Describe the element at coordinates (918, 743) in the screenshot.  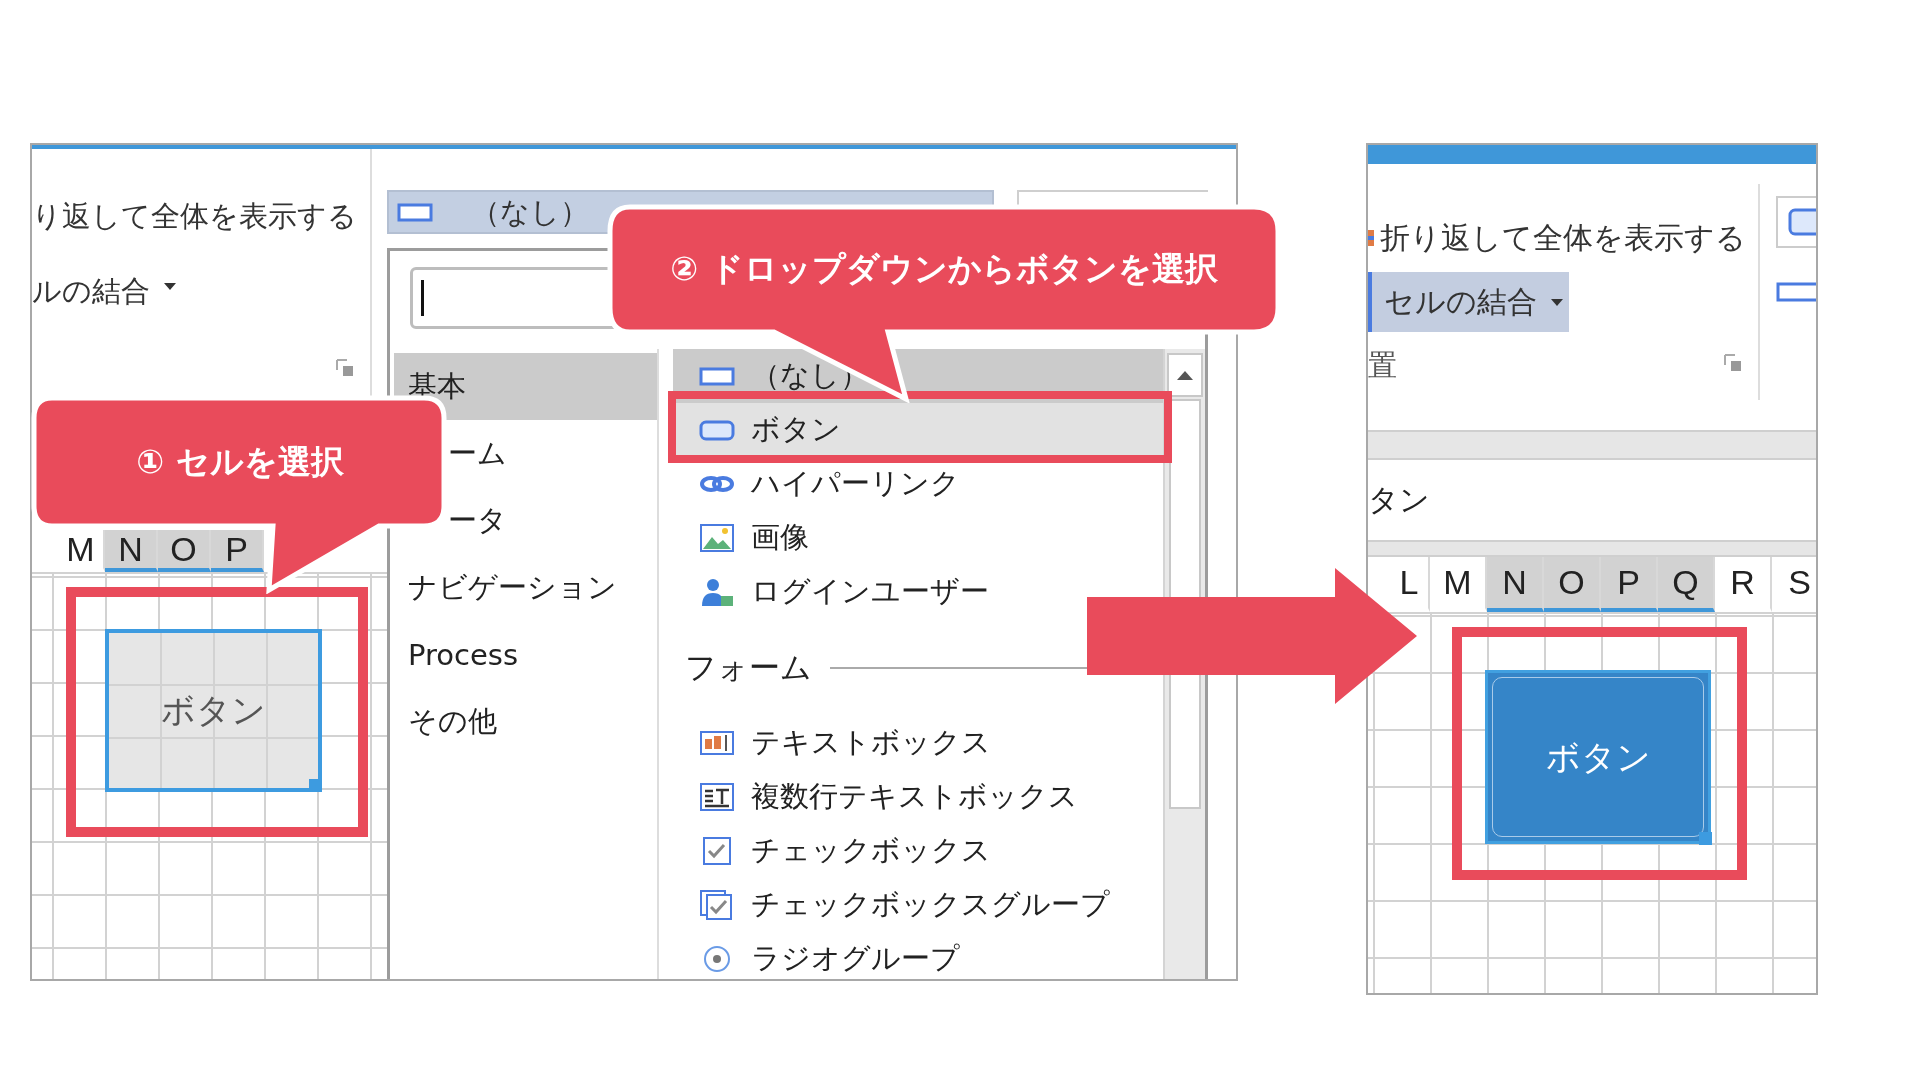
I see `cell-type-item: テキストボックス` at that location.